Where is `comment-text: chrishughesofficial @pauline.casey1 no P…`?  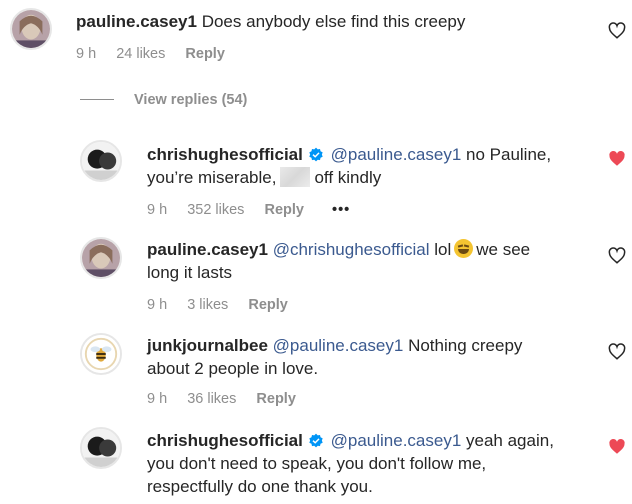
comment-text: chrishughesofficial @pauline.casey1 no P… is located at coordinates (367, 166).